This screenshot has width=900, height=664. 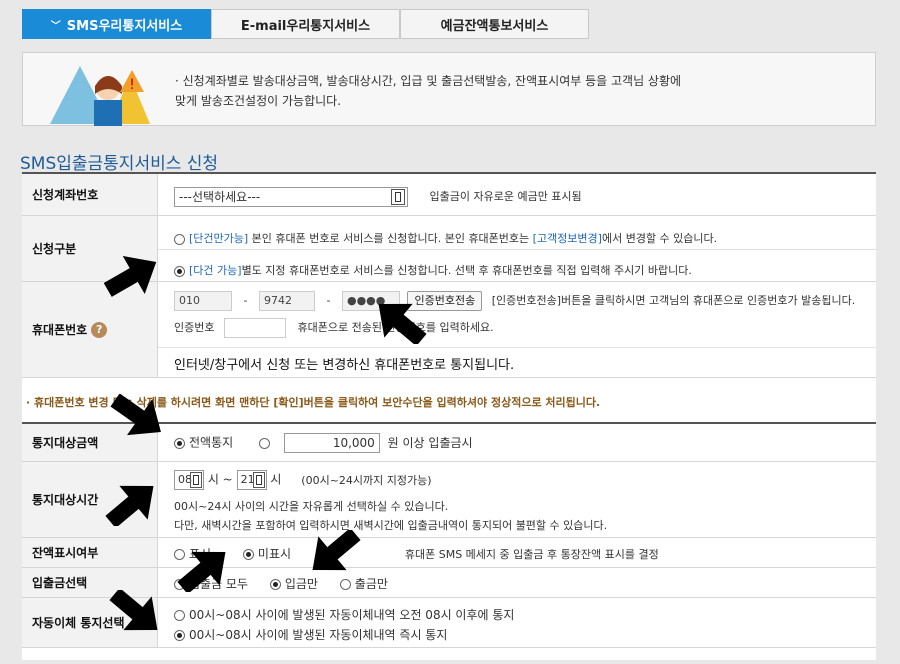 I want to click on radio-inout-in, so click(x=275, y=584).